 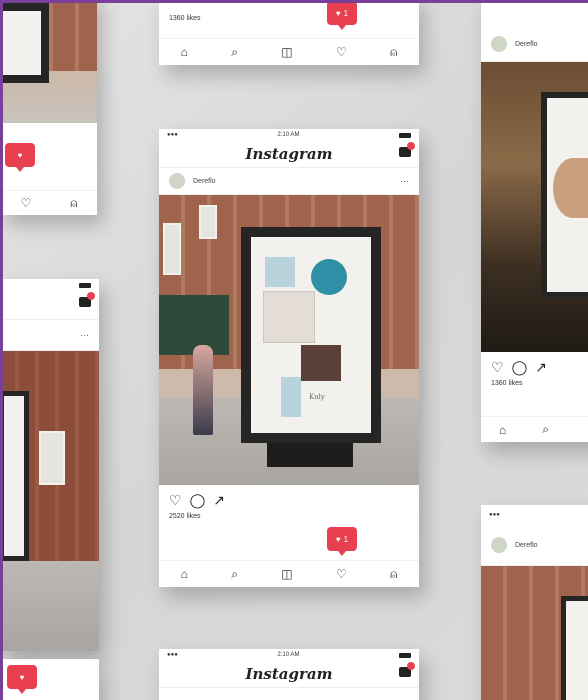 I want to click on status-bar: ●●●, so click(x=534, y=515).